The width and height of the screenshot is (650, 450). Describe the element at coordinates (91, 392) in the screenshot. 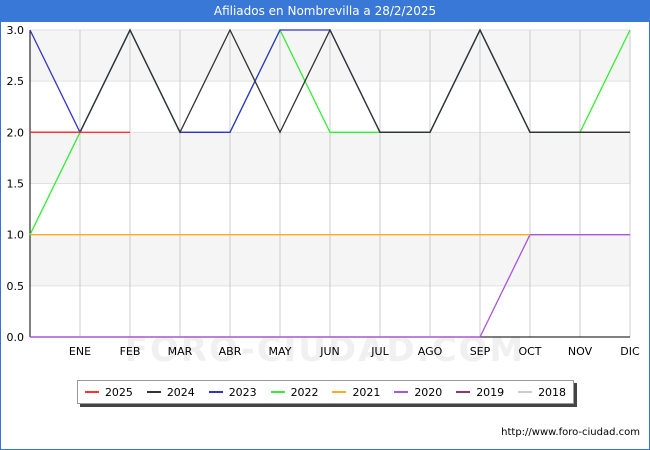

I see `legend-swatch-2025` at that location.